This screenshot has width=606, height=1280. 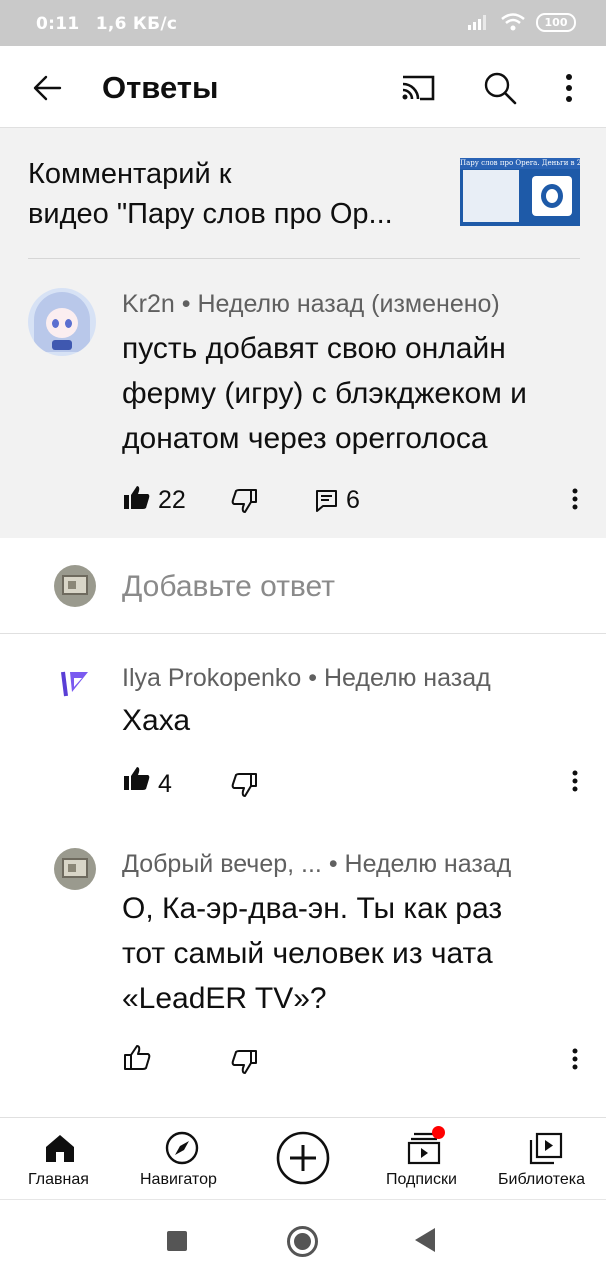 What do you see at coordinates (418, 88) in the screenshot?
I see `cast-icon` at bounding box center [418, 88].